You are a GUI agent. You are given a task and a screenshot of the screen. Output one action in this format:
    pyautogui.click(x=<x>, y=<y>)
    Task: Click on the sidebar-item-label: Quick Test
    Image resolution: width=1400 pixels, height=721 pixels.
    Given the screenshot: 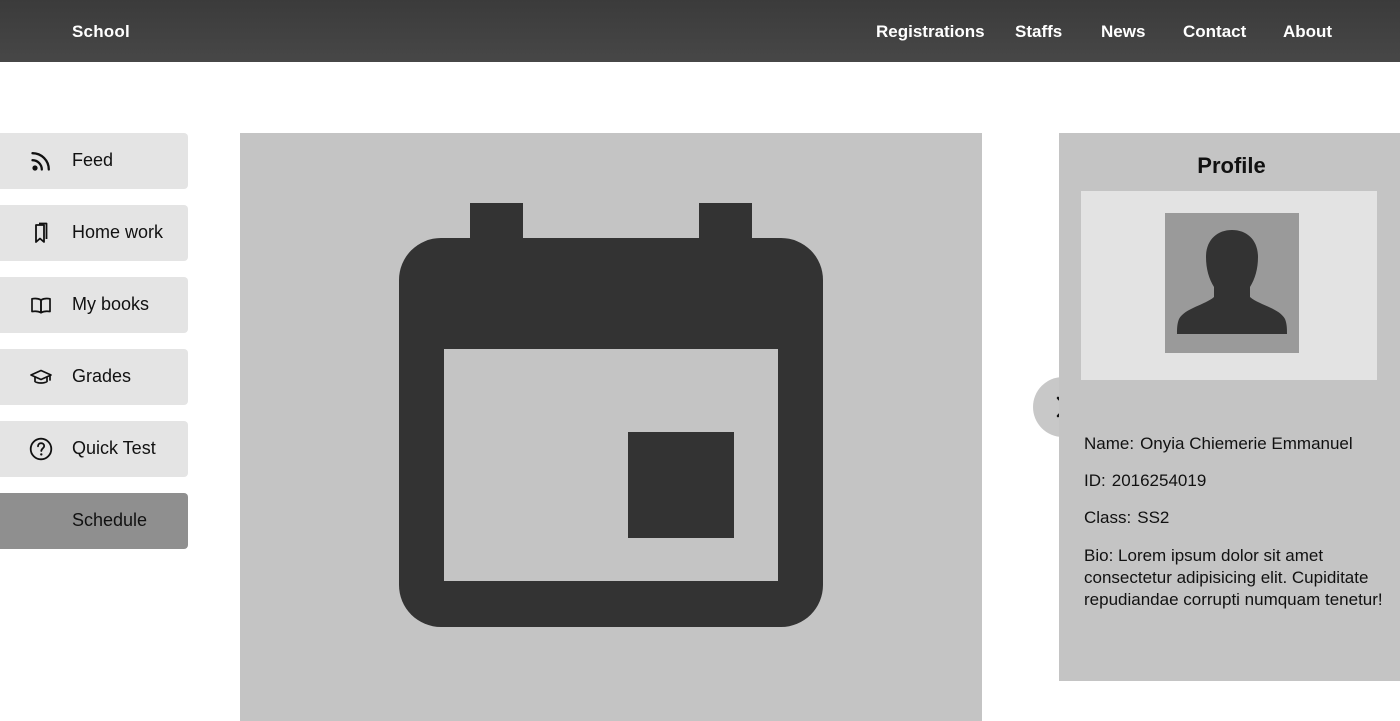 What is the action you would take?
    pyautogui.click(x=114, y=448)
    